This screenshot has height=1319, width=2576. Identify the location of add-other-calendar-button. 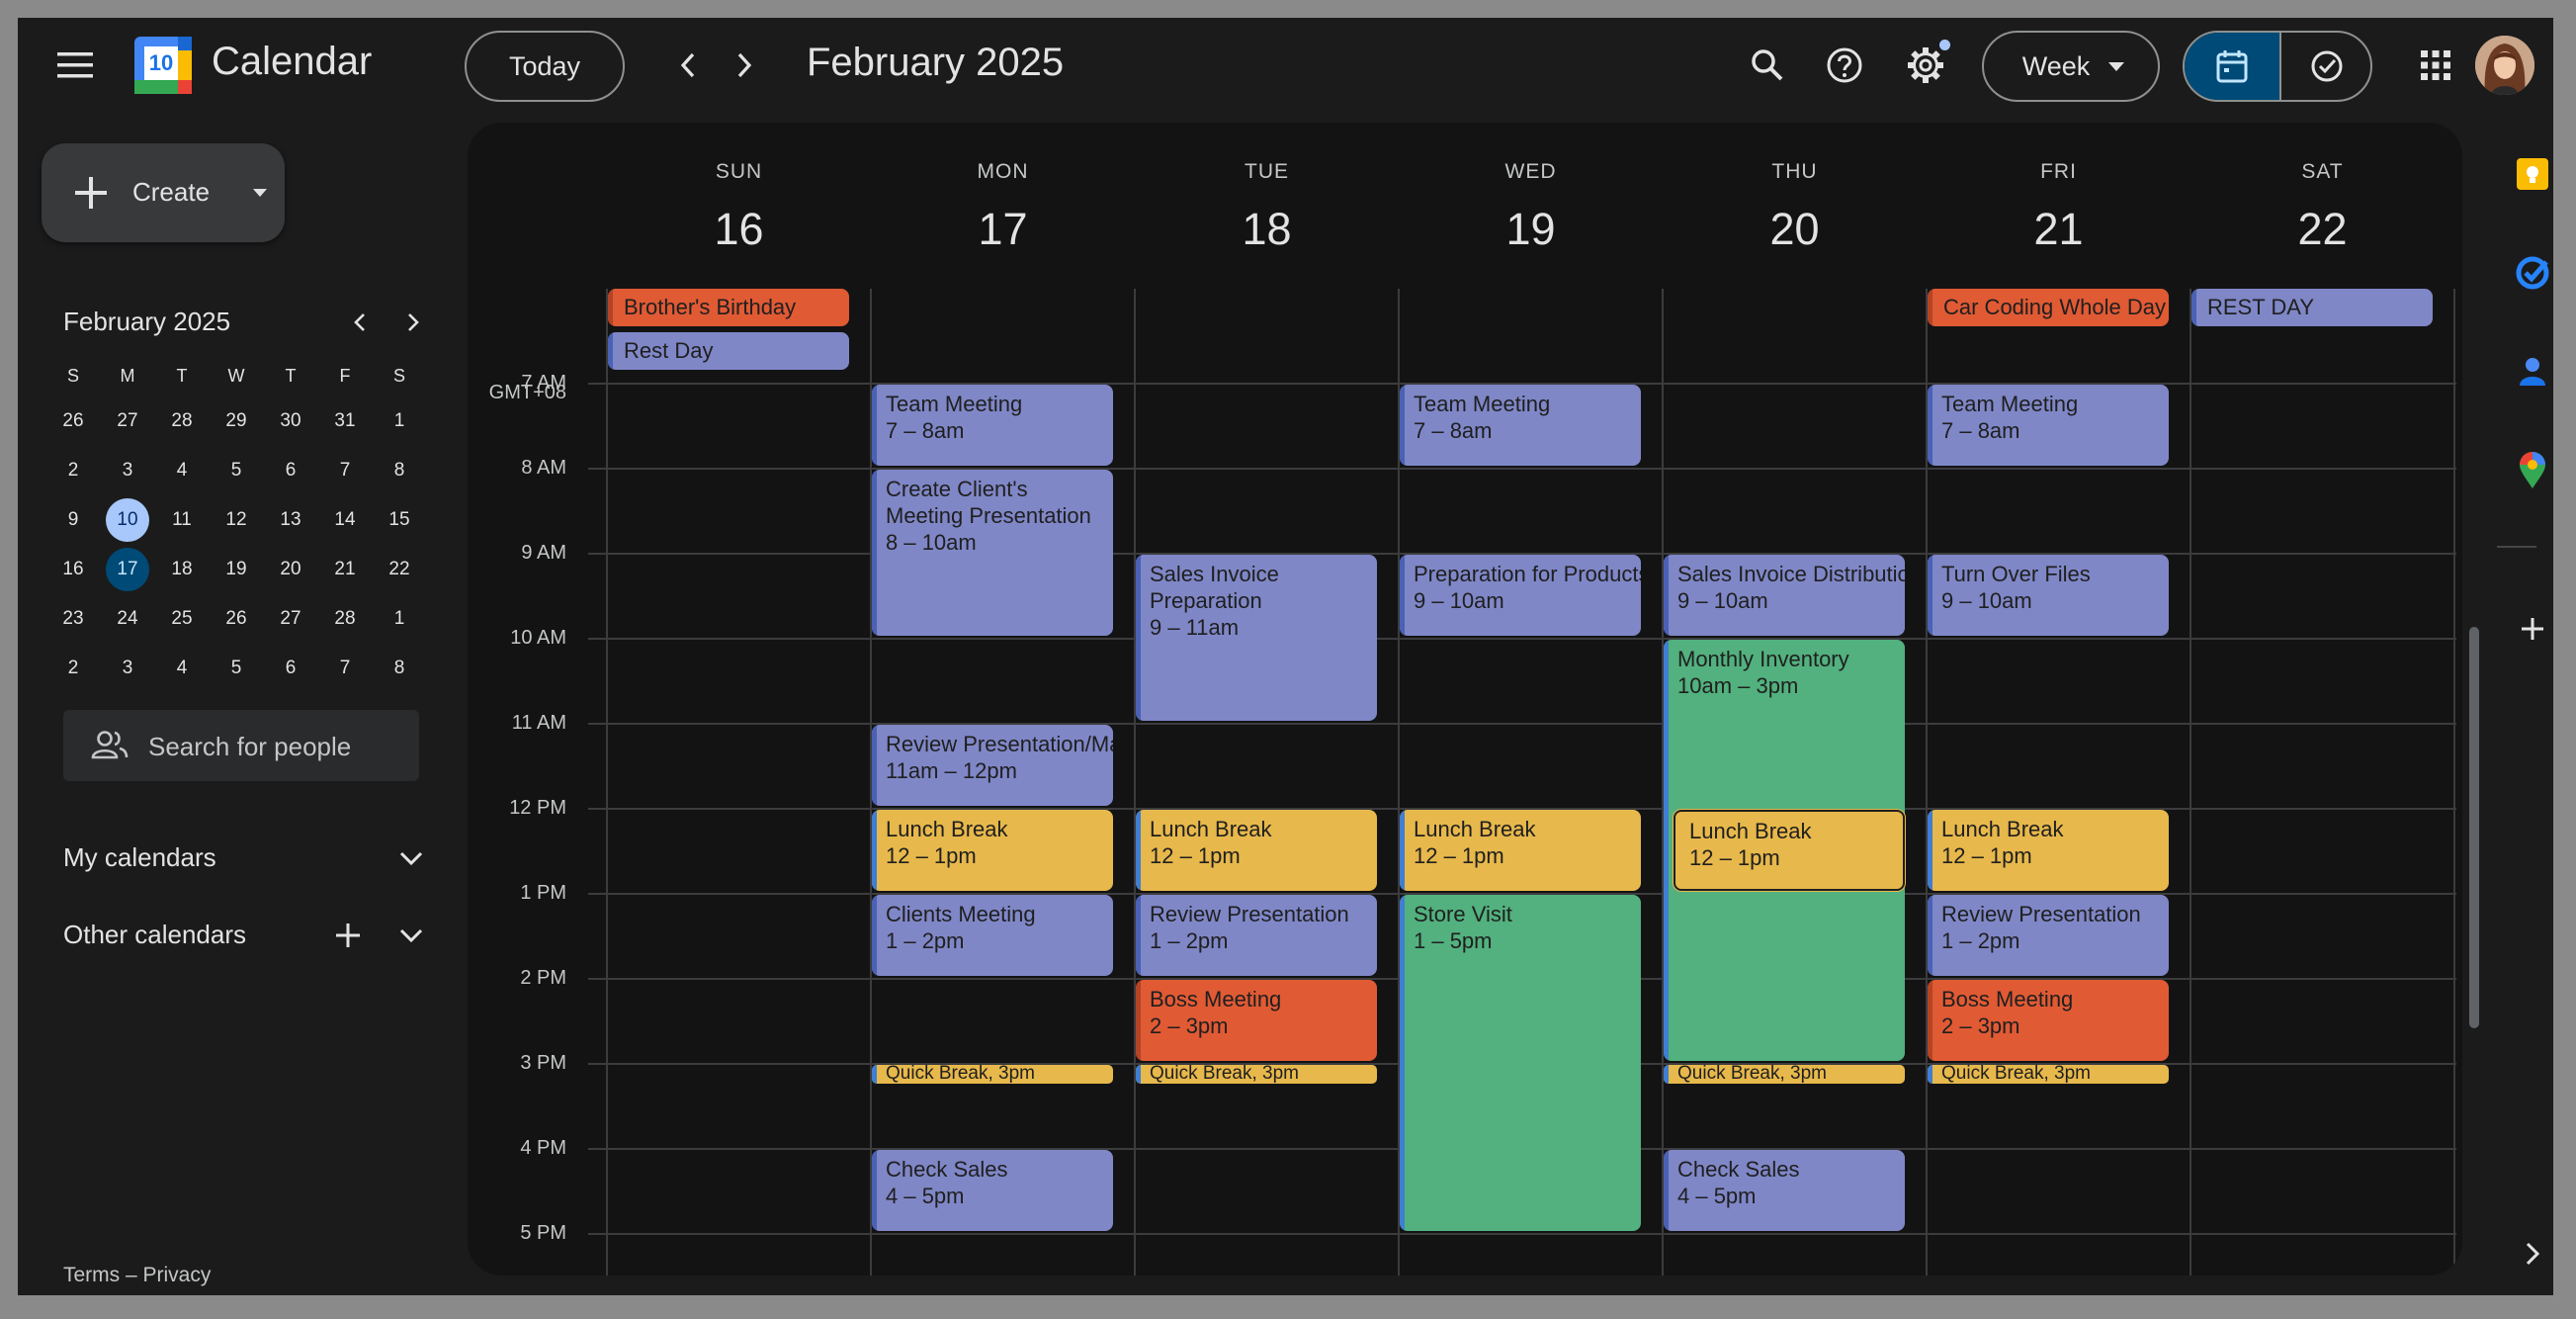
(348, 935).